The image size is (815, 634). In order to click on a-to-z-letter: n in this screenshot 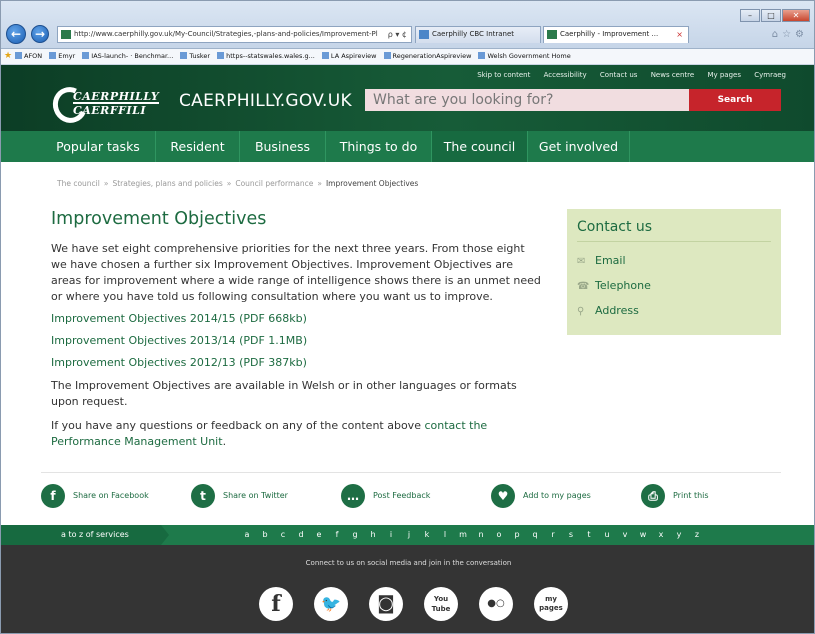, I will do `click(481, 535)`.